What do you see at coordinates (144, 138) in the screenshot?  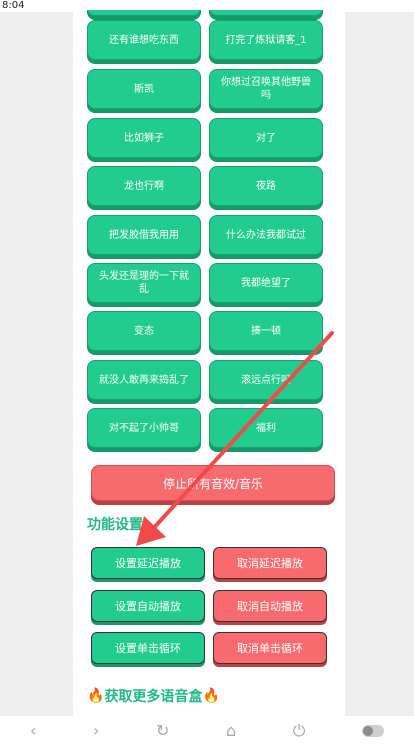 I see `sound-button: 比如狮子` at bounding box center [144, 138].